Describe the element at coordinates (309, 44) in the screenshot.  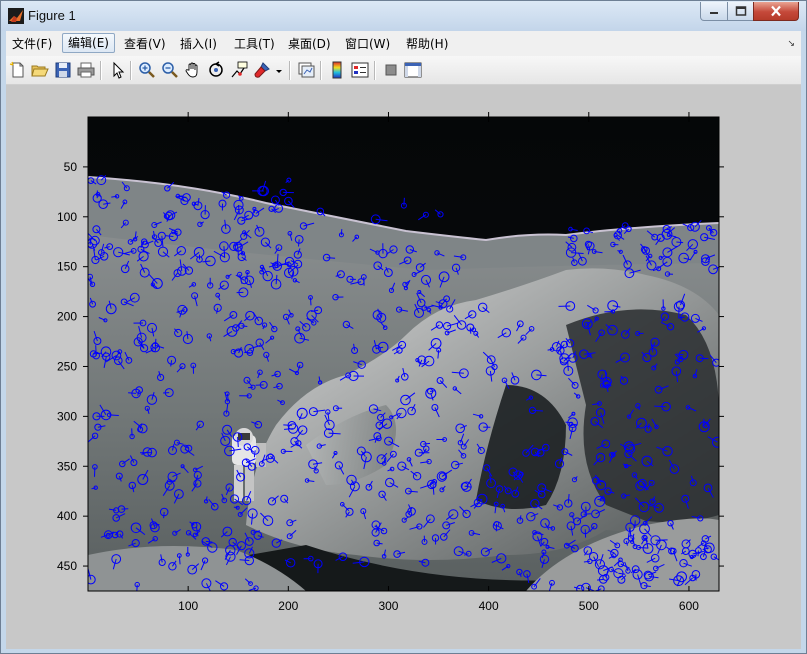
I see `menu-desktop: 桌面(D)` at that location.